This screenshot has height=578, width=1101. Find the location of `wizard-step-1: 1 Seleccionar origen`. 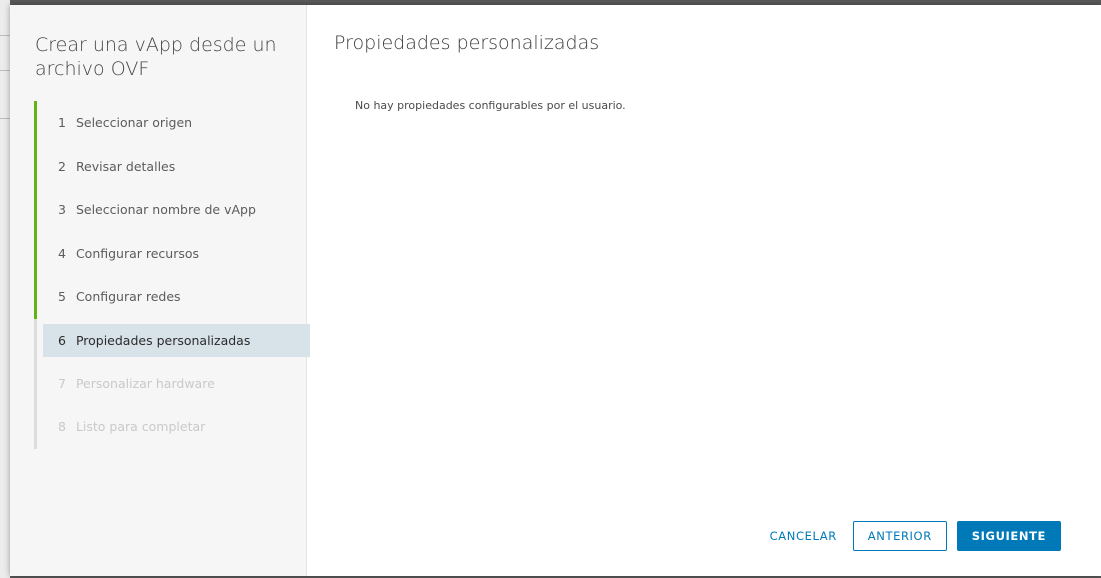

wizard-step-1: 1 Seleccionar origen is located at coordinates (172, 123).